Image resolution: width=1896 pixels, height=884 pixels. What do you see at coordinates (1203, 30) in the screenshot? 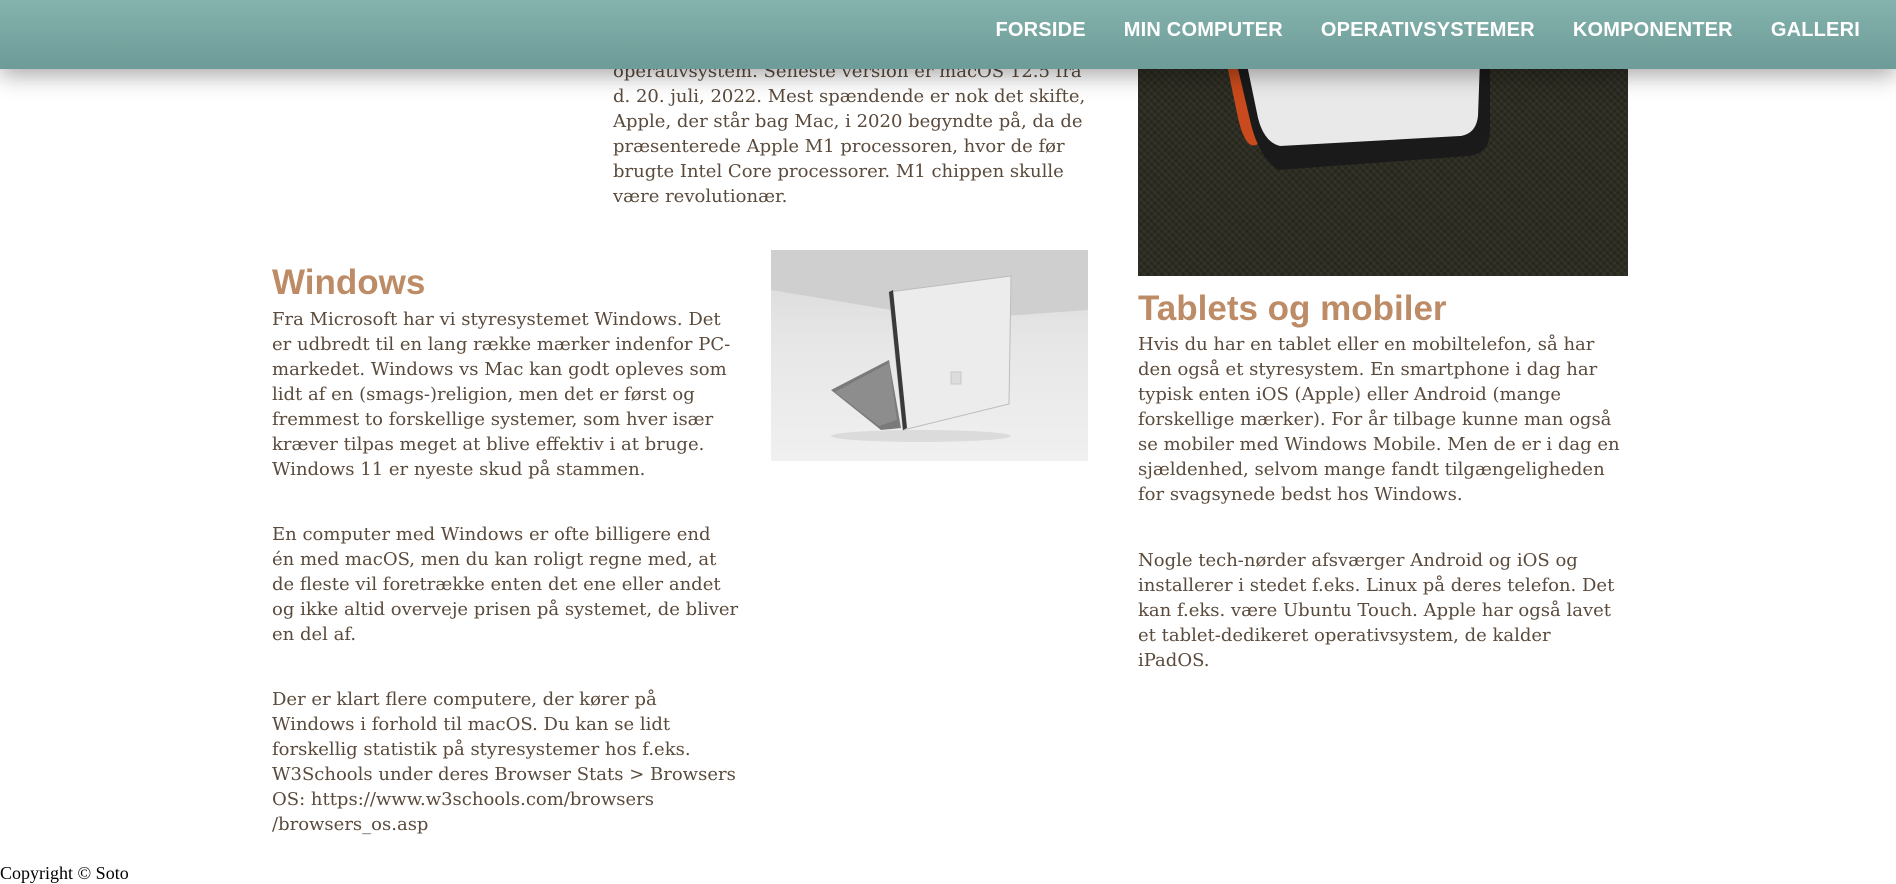
I see `nav-link-min-computer: MIN COMPUTER` at bounding box center [1203, 30].